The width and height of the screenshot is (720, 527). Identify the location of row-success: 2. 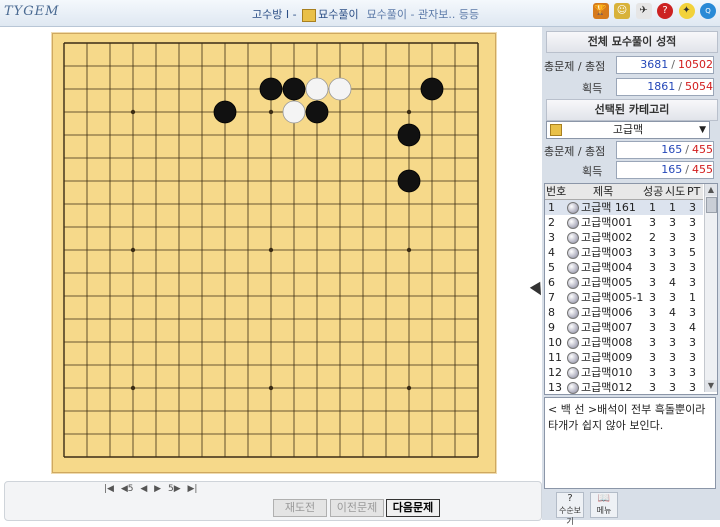
(652, 237).